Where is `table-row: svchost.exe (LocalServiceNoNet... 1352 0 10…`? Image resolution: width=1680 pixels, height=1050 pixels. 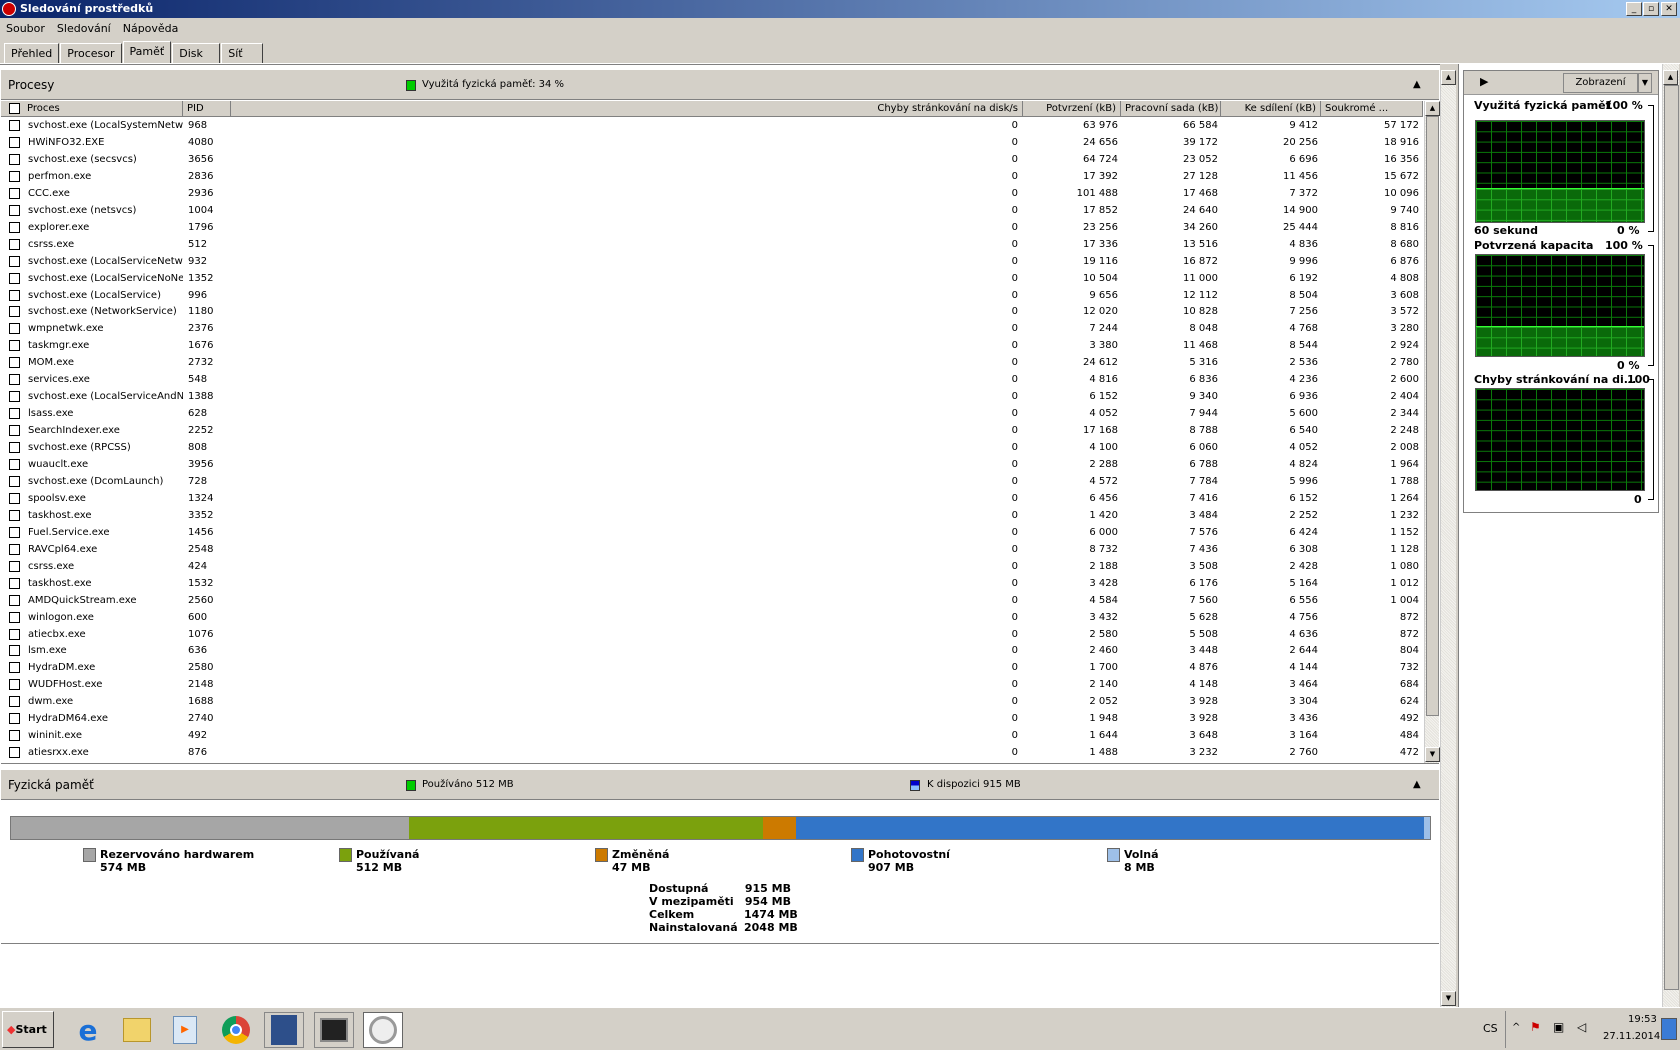 table-row: svchost.exe (LocalServiceNoNet... 1352 0 10… is located at coordinates (712, 278).